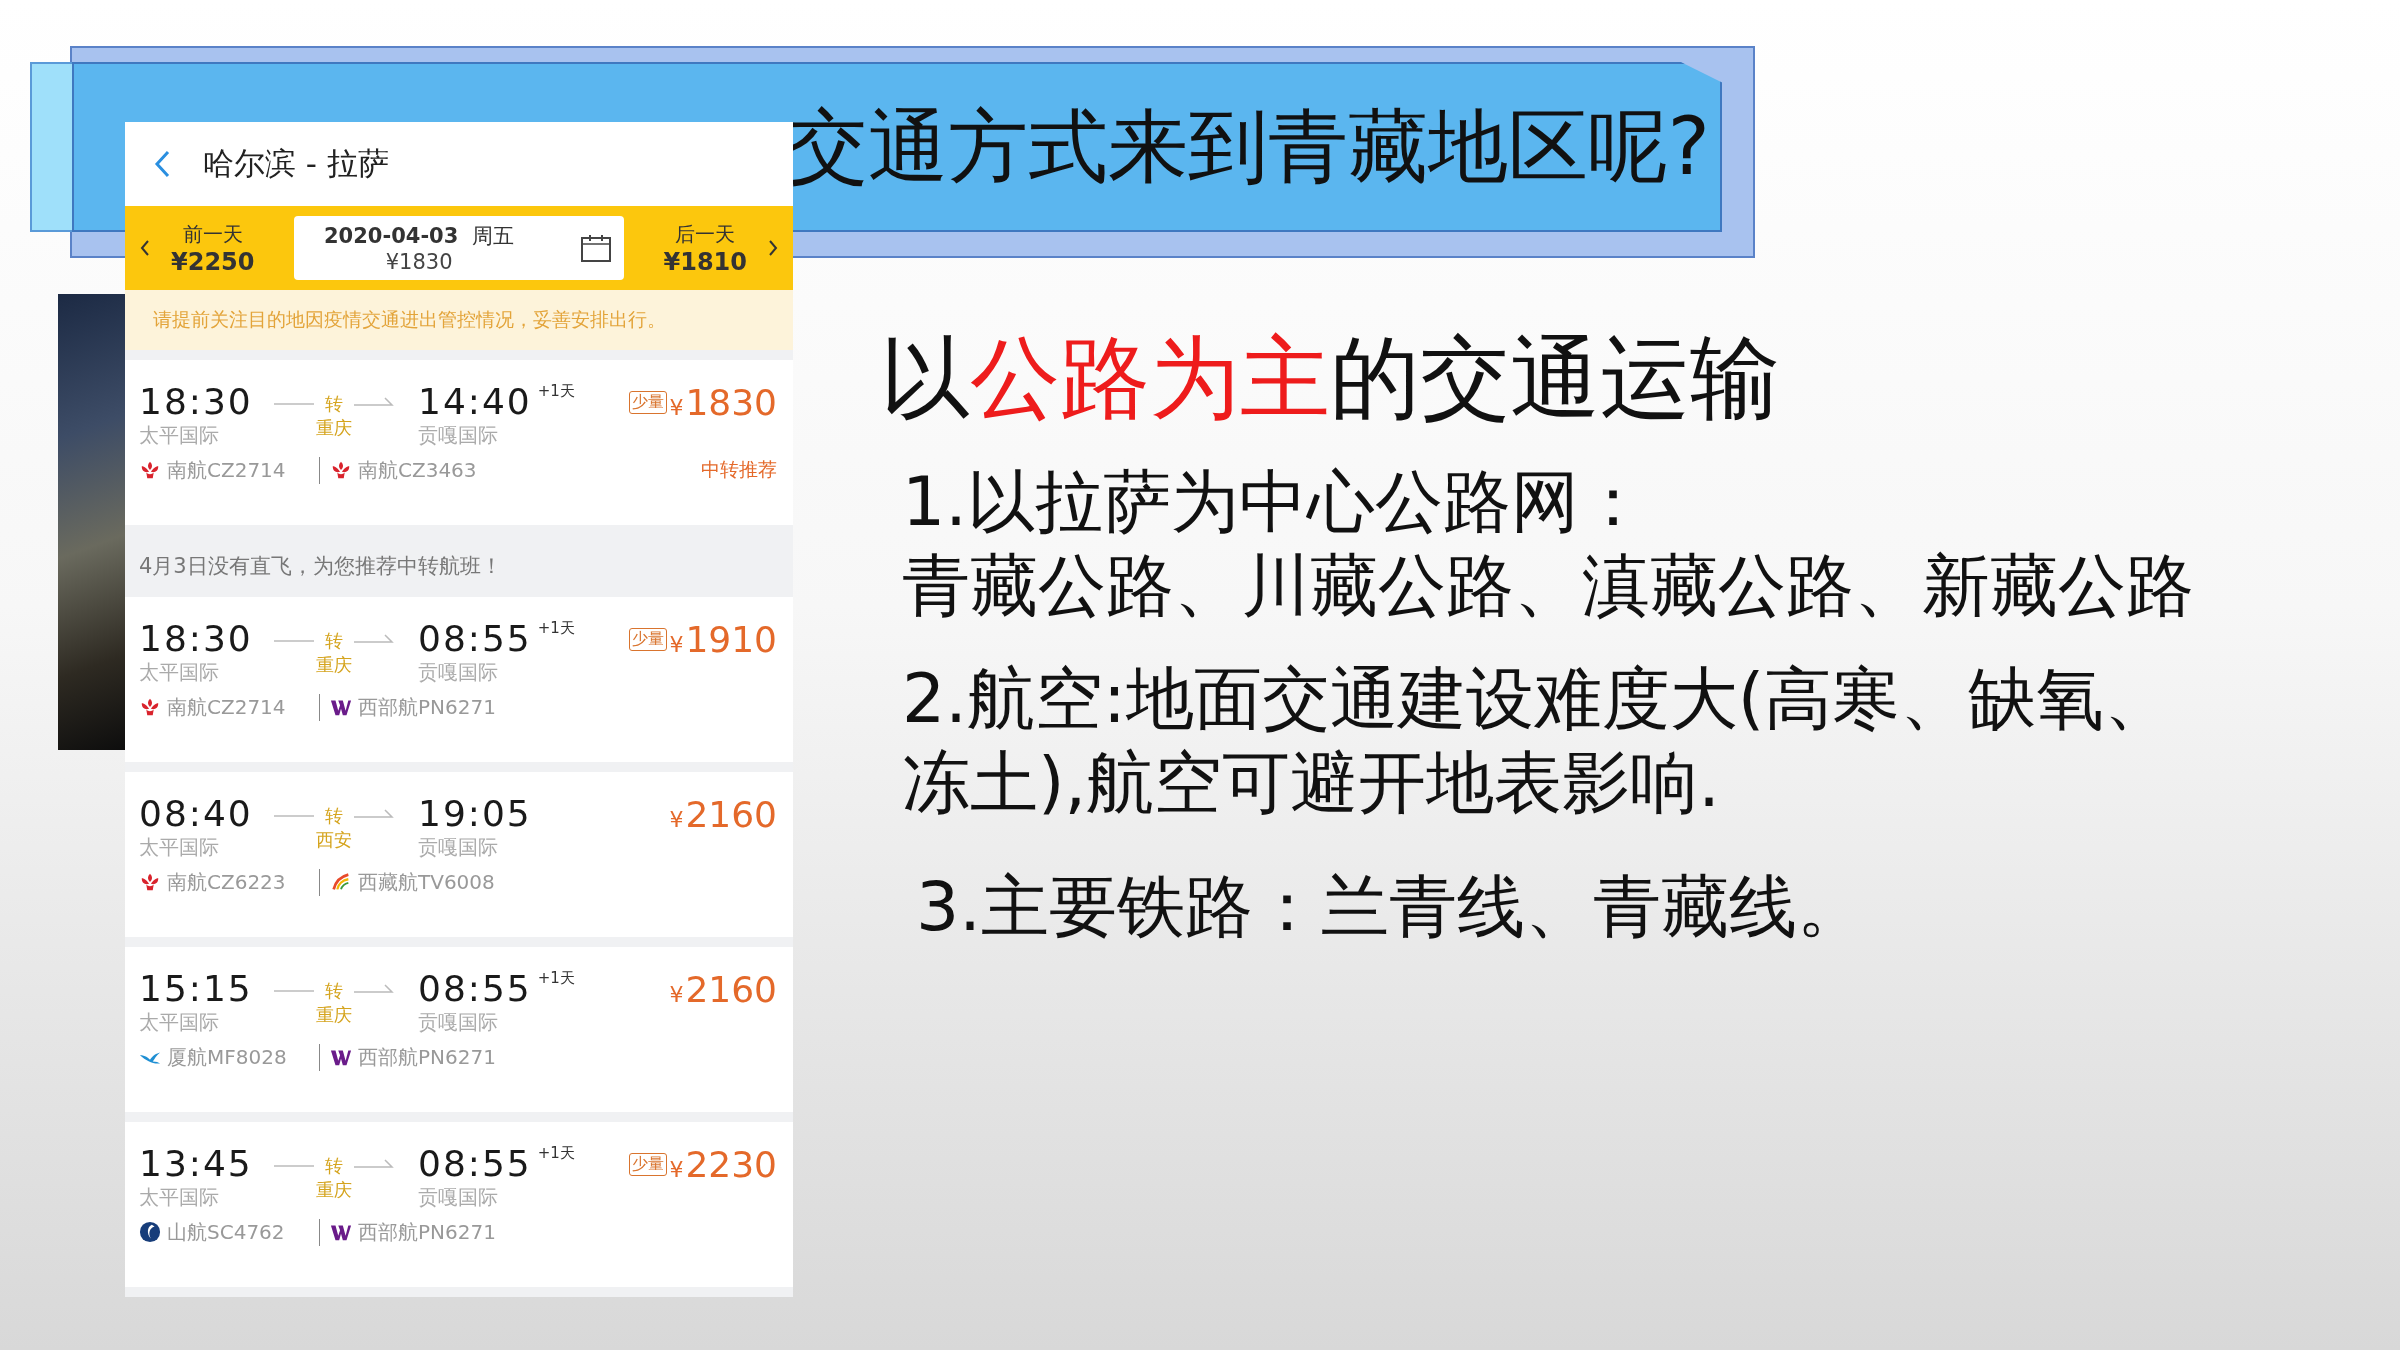  I want to click on arrival-time: 19:05, so click(475, 814).